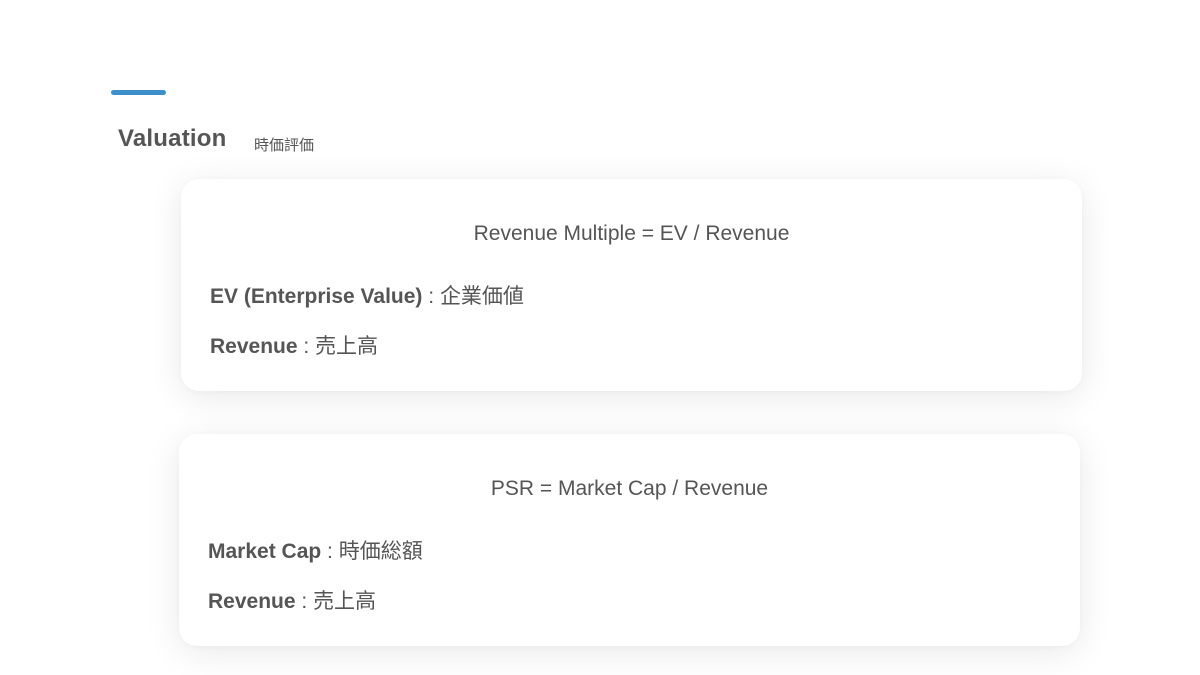 The image size is (1200, 675). I want to click on definition-row: Market Cap : 時価総額, so click(315, 550).